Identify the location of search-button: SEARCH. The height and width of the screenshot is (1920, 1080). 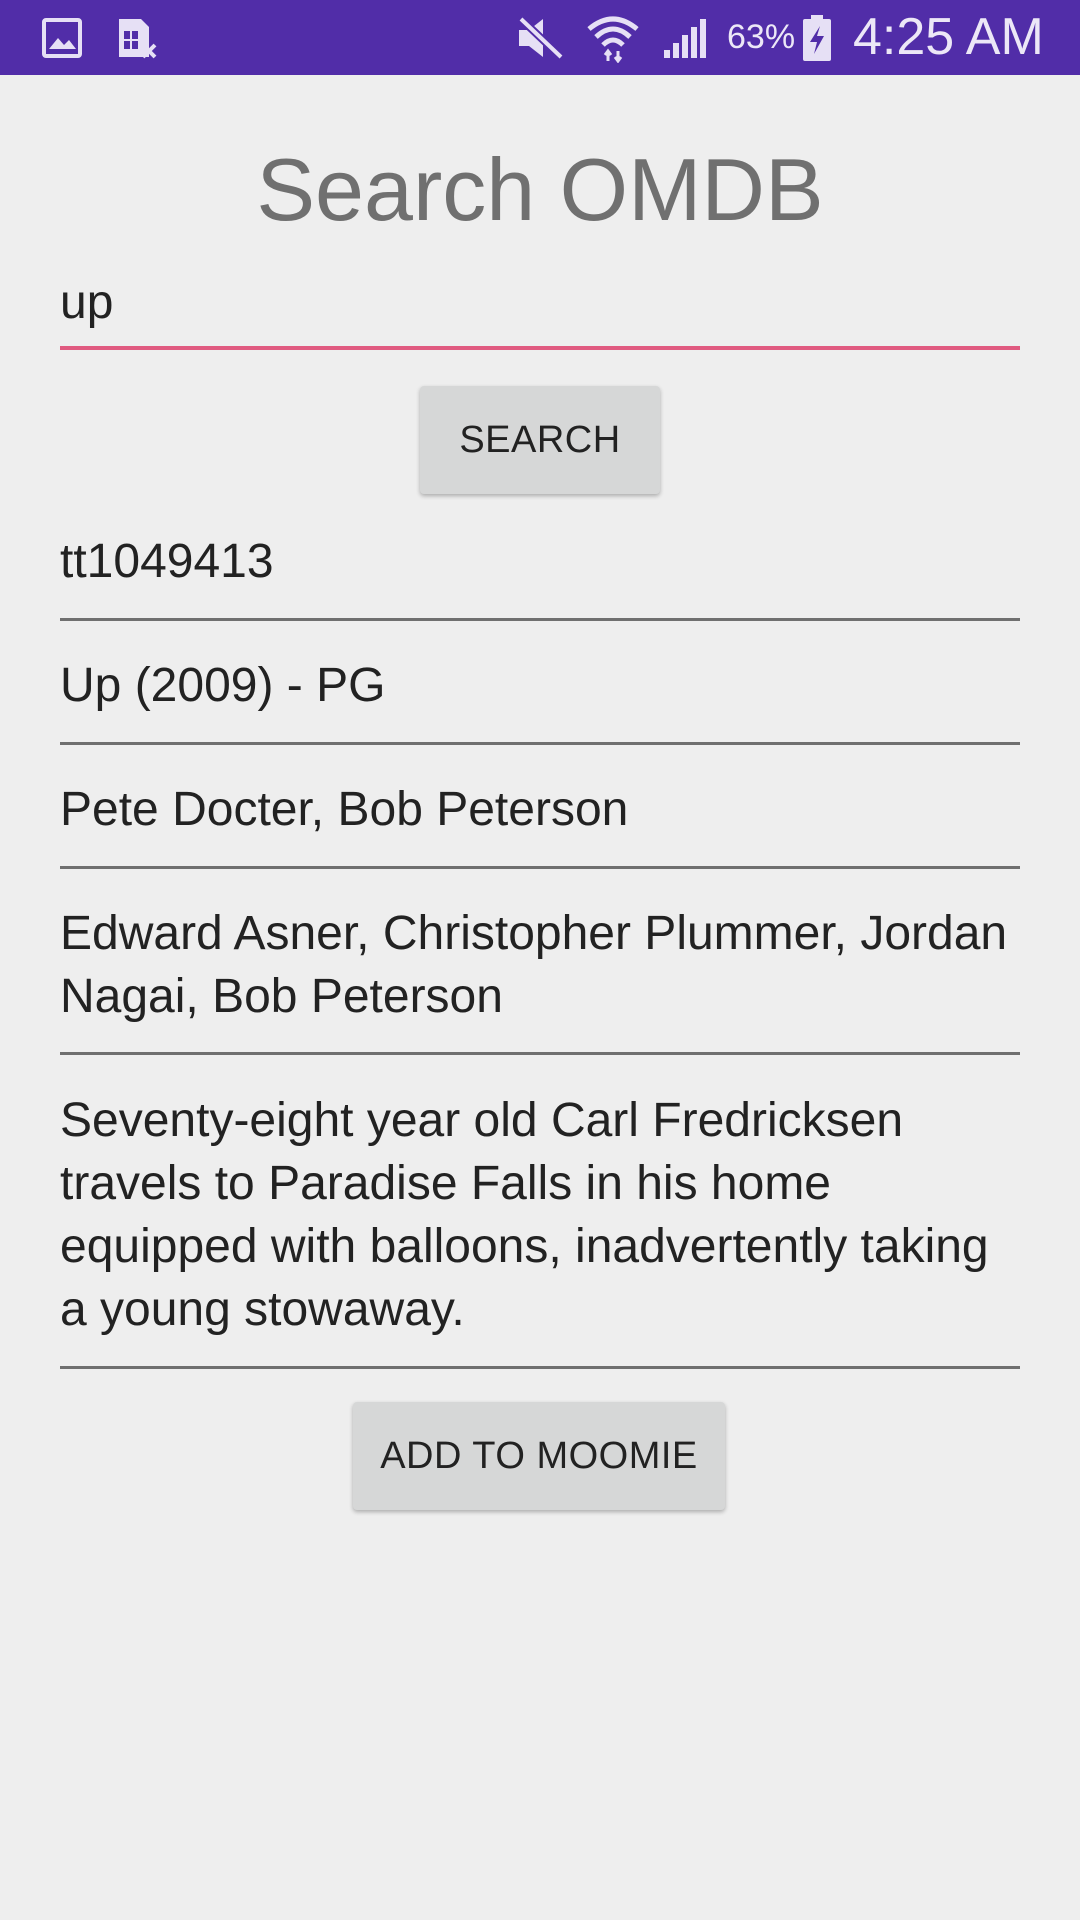
(540, 440).